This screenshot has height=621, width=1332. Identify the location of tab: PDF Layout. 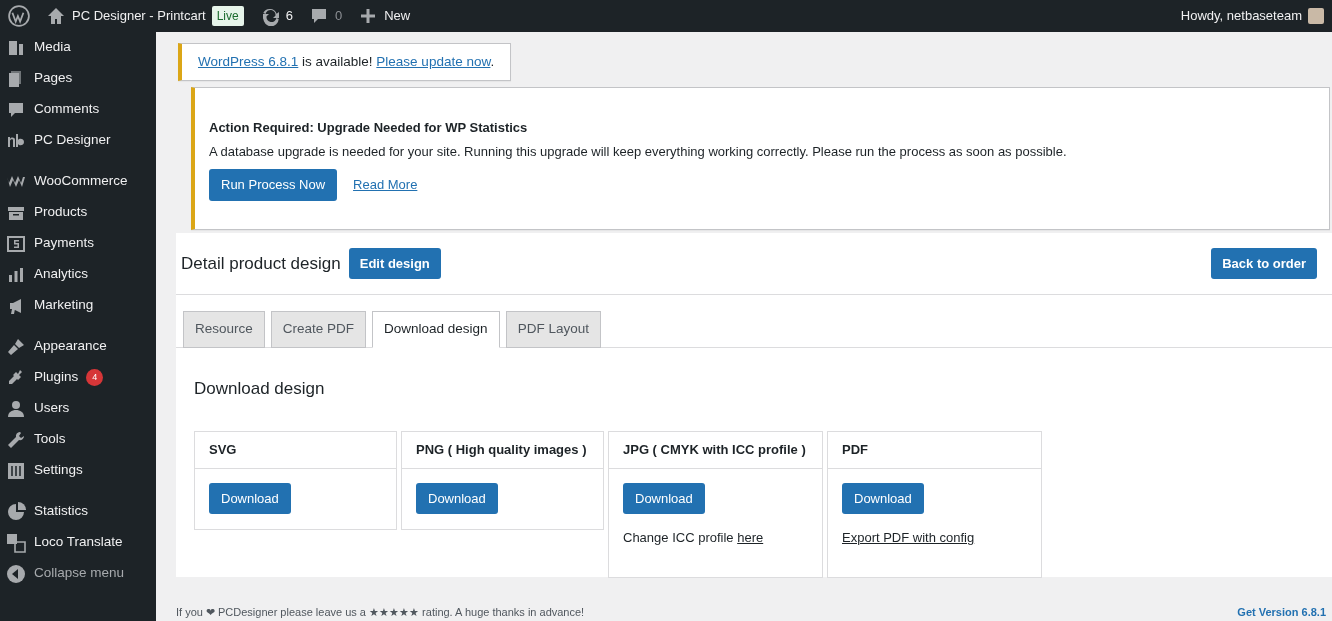
(553, 329).